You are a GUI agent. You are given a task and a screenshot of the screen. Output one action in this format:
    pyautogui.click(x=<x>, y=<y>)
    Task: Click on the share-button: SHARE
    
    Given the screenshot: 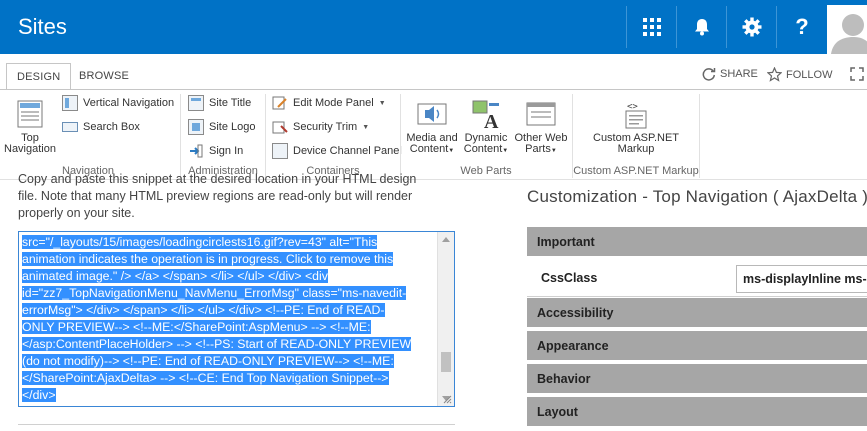 What is the action you would take?
    pyautogui.click(x=730, y=74)
    